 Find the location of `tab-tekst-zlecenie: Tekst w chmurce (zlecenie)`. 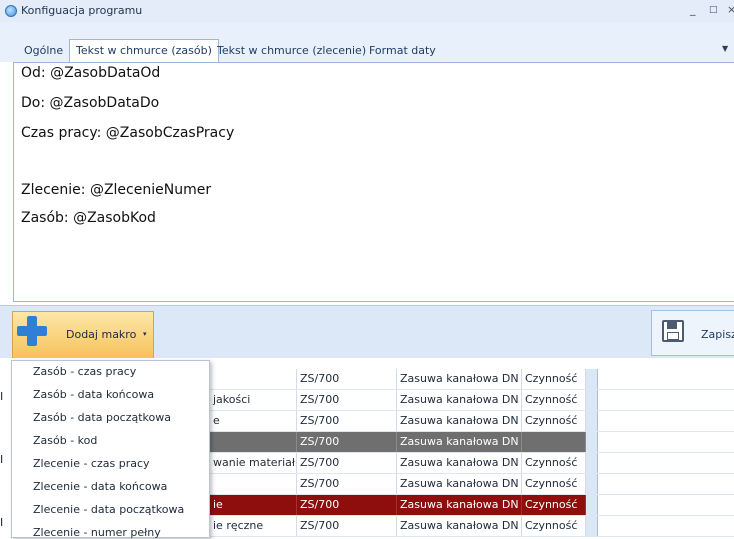

tab-tekst-zlecenie: Tekst w chmurce (zlecenie) is located at coordinates (291, 51).